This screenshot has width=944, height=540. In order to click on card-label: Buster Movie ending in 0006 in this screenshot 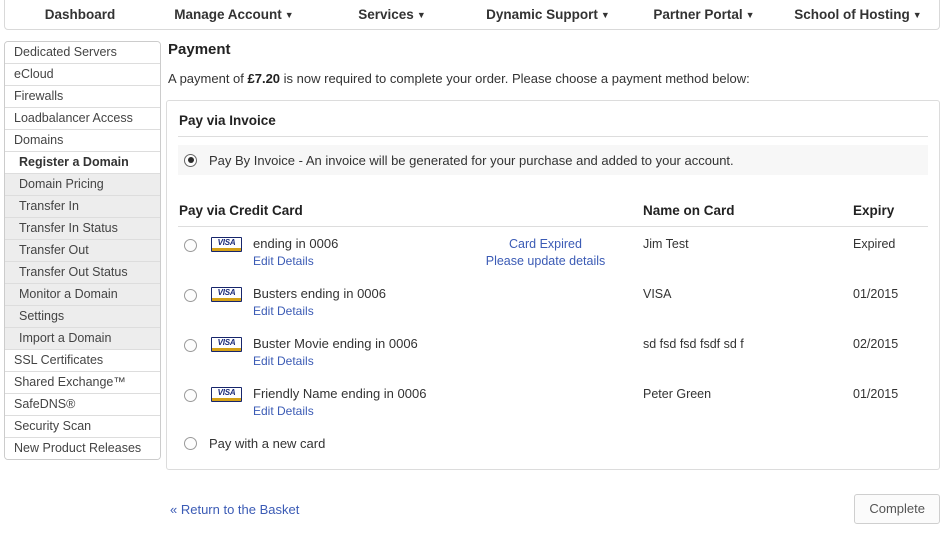, I will do `click(335, 343)`.